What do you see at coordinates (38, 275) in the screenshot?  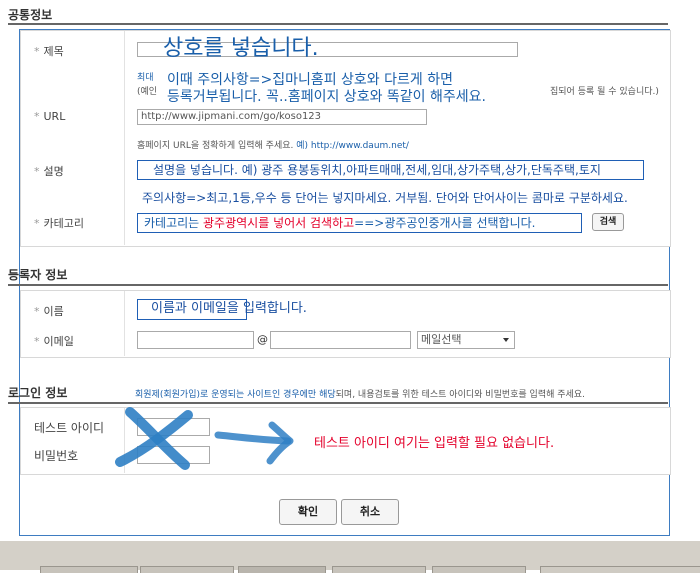 I see `section-title-registrant: 등록자 정보` at bounding box center [38, 275].